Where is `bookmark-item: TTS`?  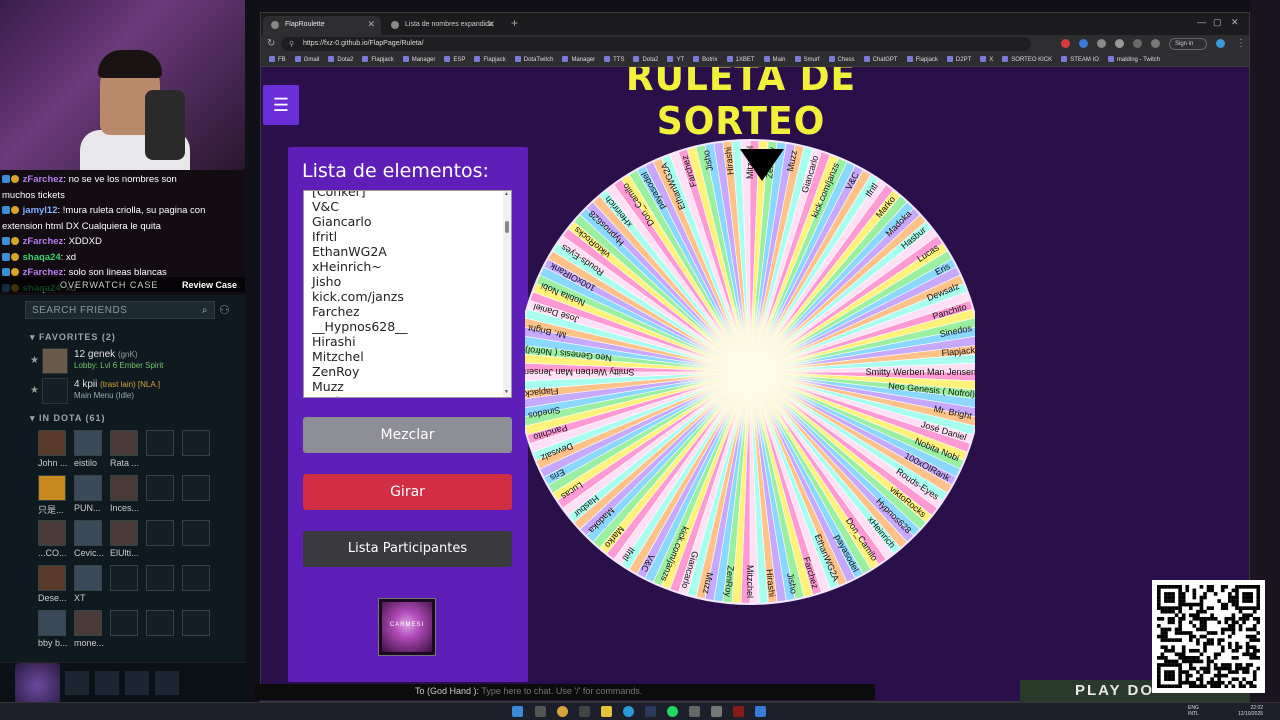 bookmark-item: TTS is located at coordinates (614, 59).